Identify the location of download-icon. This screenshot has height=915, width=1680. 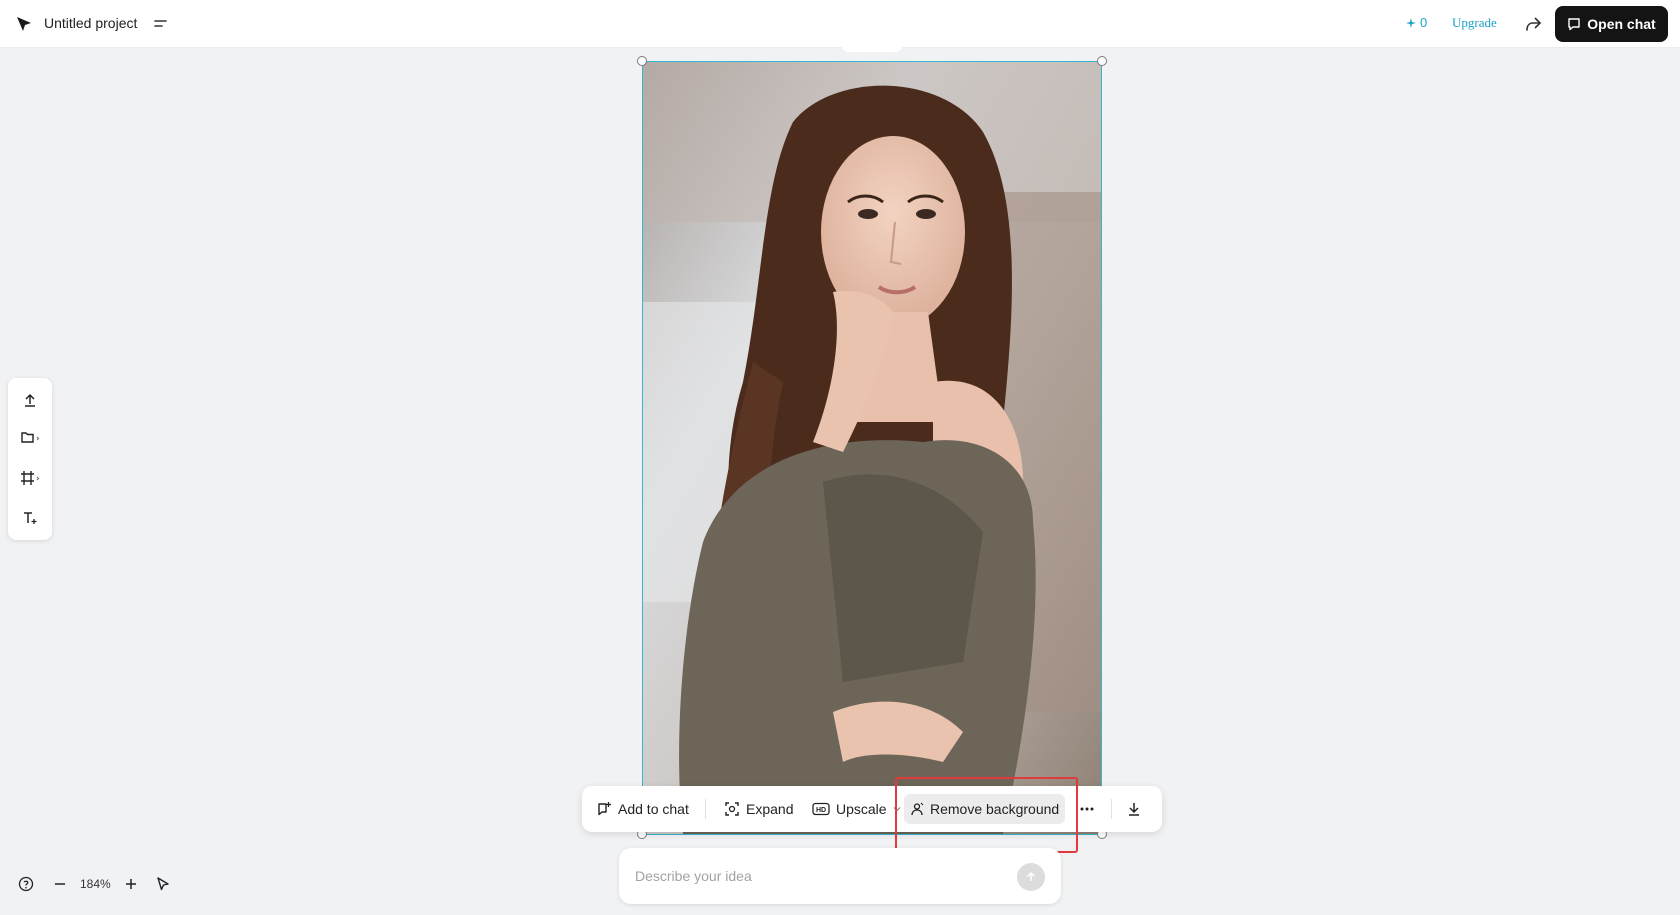
(1134, 809).